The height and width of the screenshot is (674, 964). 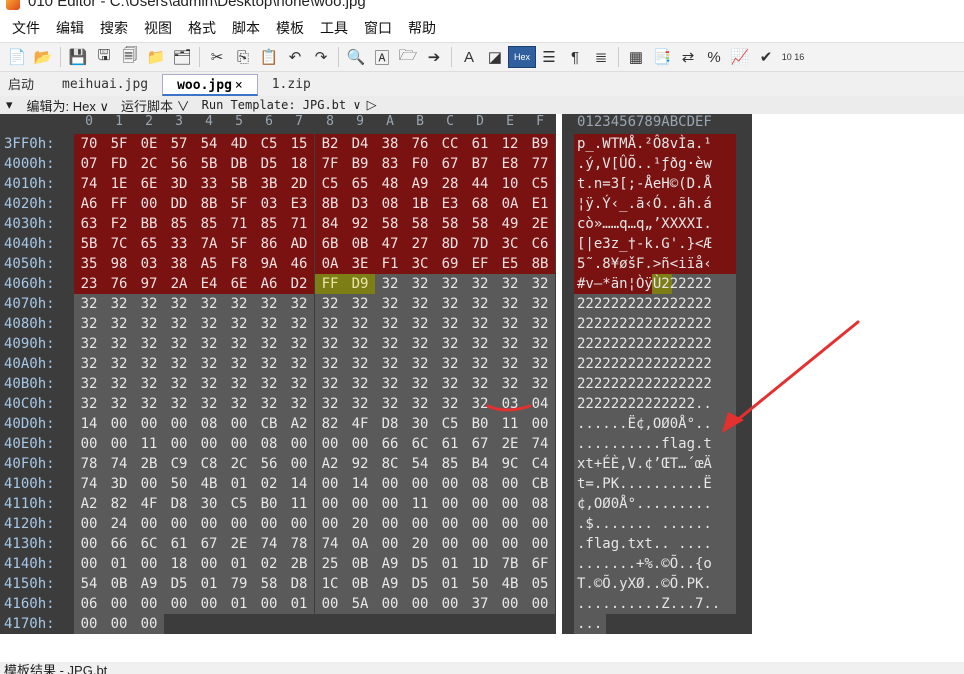 I want to click on hex-byte: CC, so click(x=450, y=144).